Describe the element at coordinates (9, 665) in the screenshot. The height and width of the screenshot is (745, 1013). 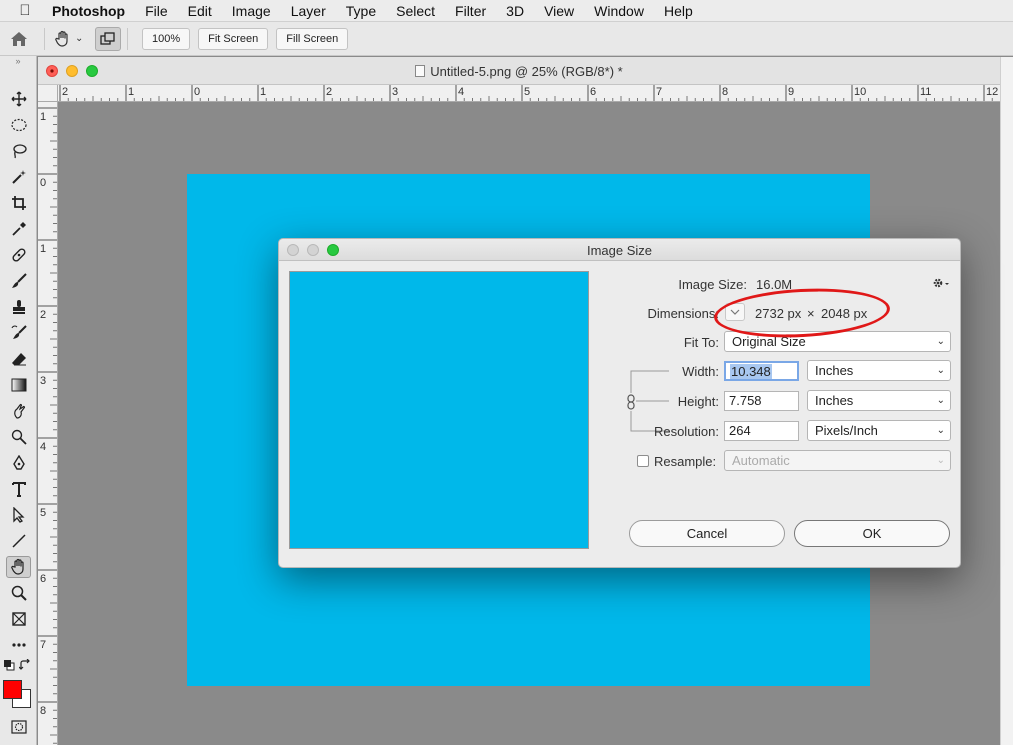
I see `default-colors-icon` at that location.